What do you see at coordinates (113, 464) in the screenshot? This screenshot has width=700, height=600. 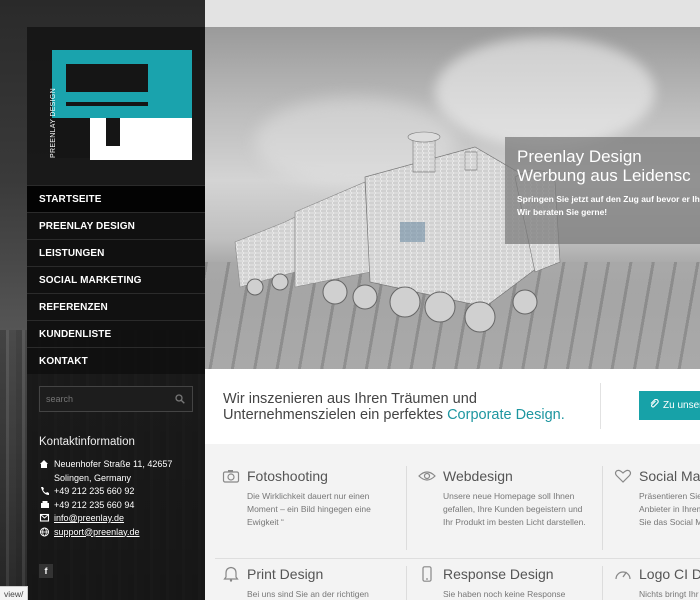 I see `contact-street: Neuenhofer Straße 11, 42657` at bounding box center [113, 464].